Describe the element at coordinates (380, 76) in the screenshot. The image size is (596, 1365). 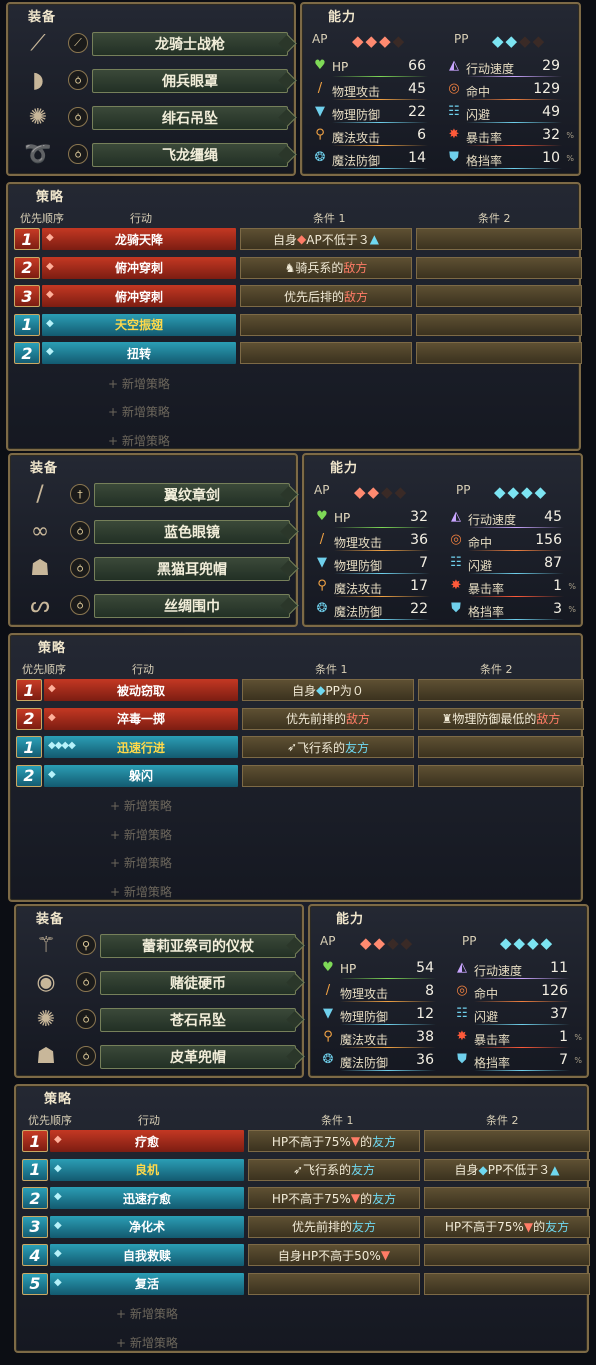
I see `stat-underline` at that location.